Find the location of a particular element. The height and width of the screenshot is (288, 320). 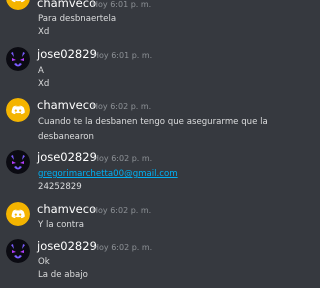

message-text: Y la contra is located at coordinates (61, 225).